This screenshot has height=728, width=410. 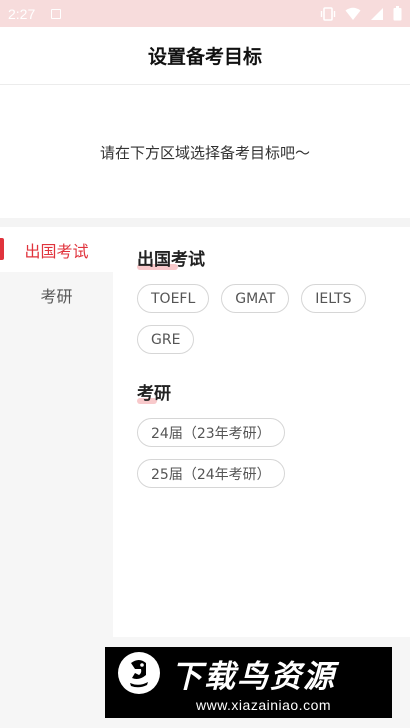 What do you see at coordinates (263, 705) in the screenshot?
I see `watermark-url: www.xiazainiao.com` at bounding box center [263, 705].